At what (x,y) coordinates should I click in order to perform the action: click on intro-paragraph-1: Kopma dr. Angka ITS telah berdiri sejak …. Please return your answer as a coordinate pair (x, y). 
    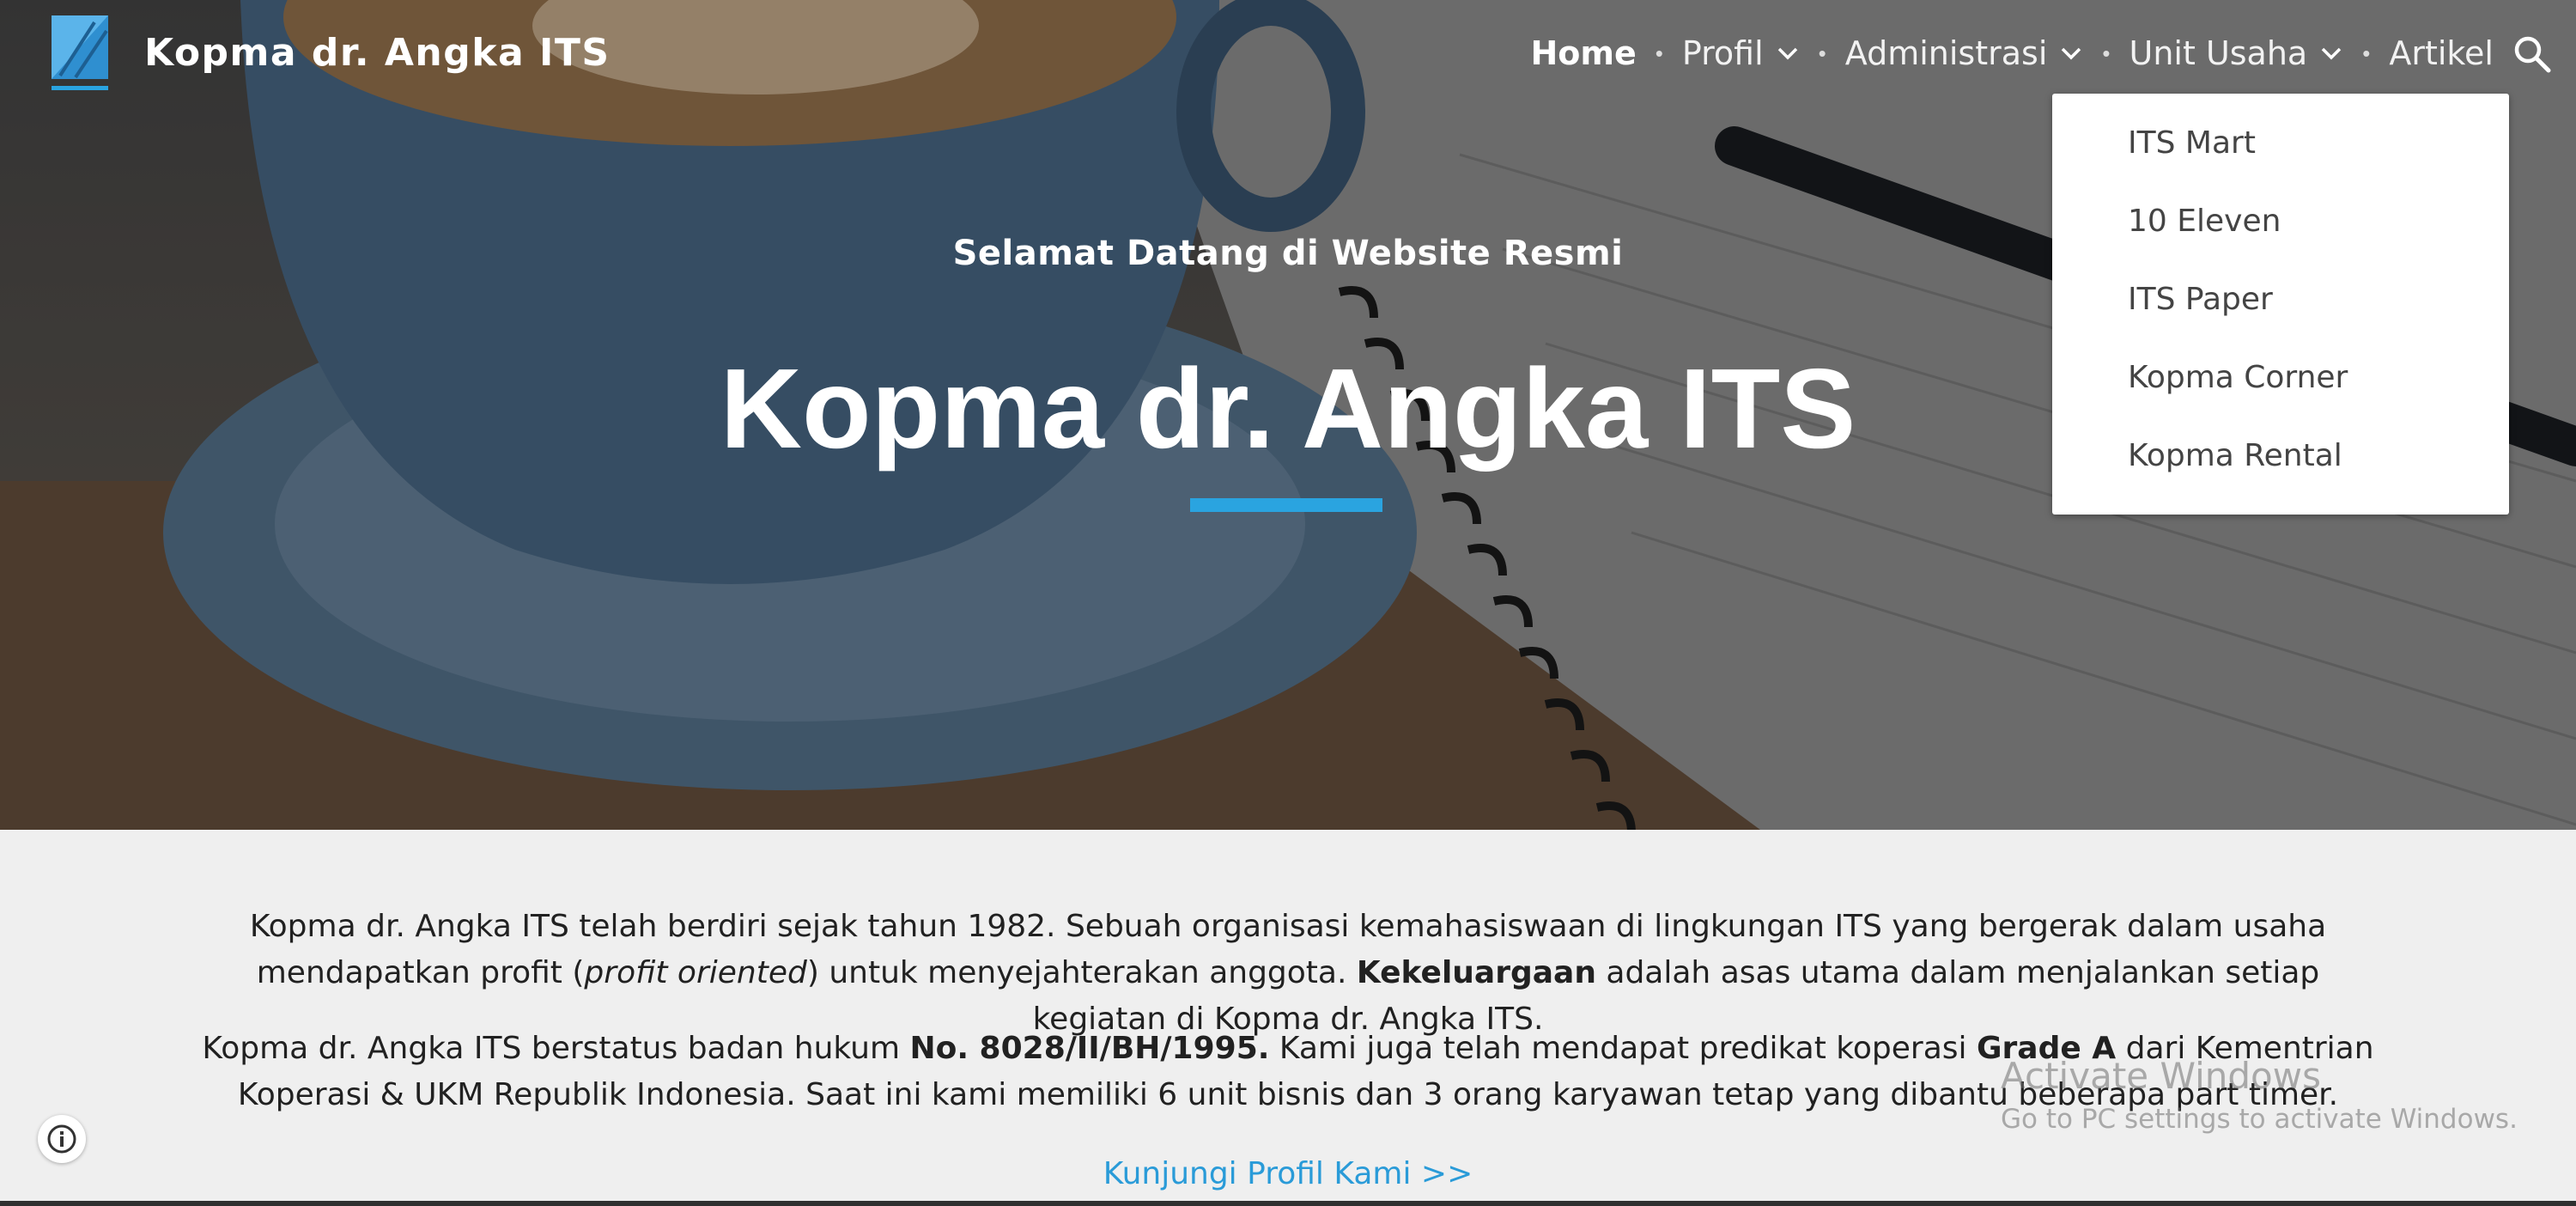
    Looking at the image, I should click on (1288, 973).